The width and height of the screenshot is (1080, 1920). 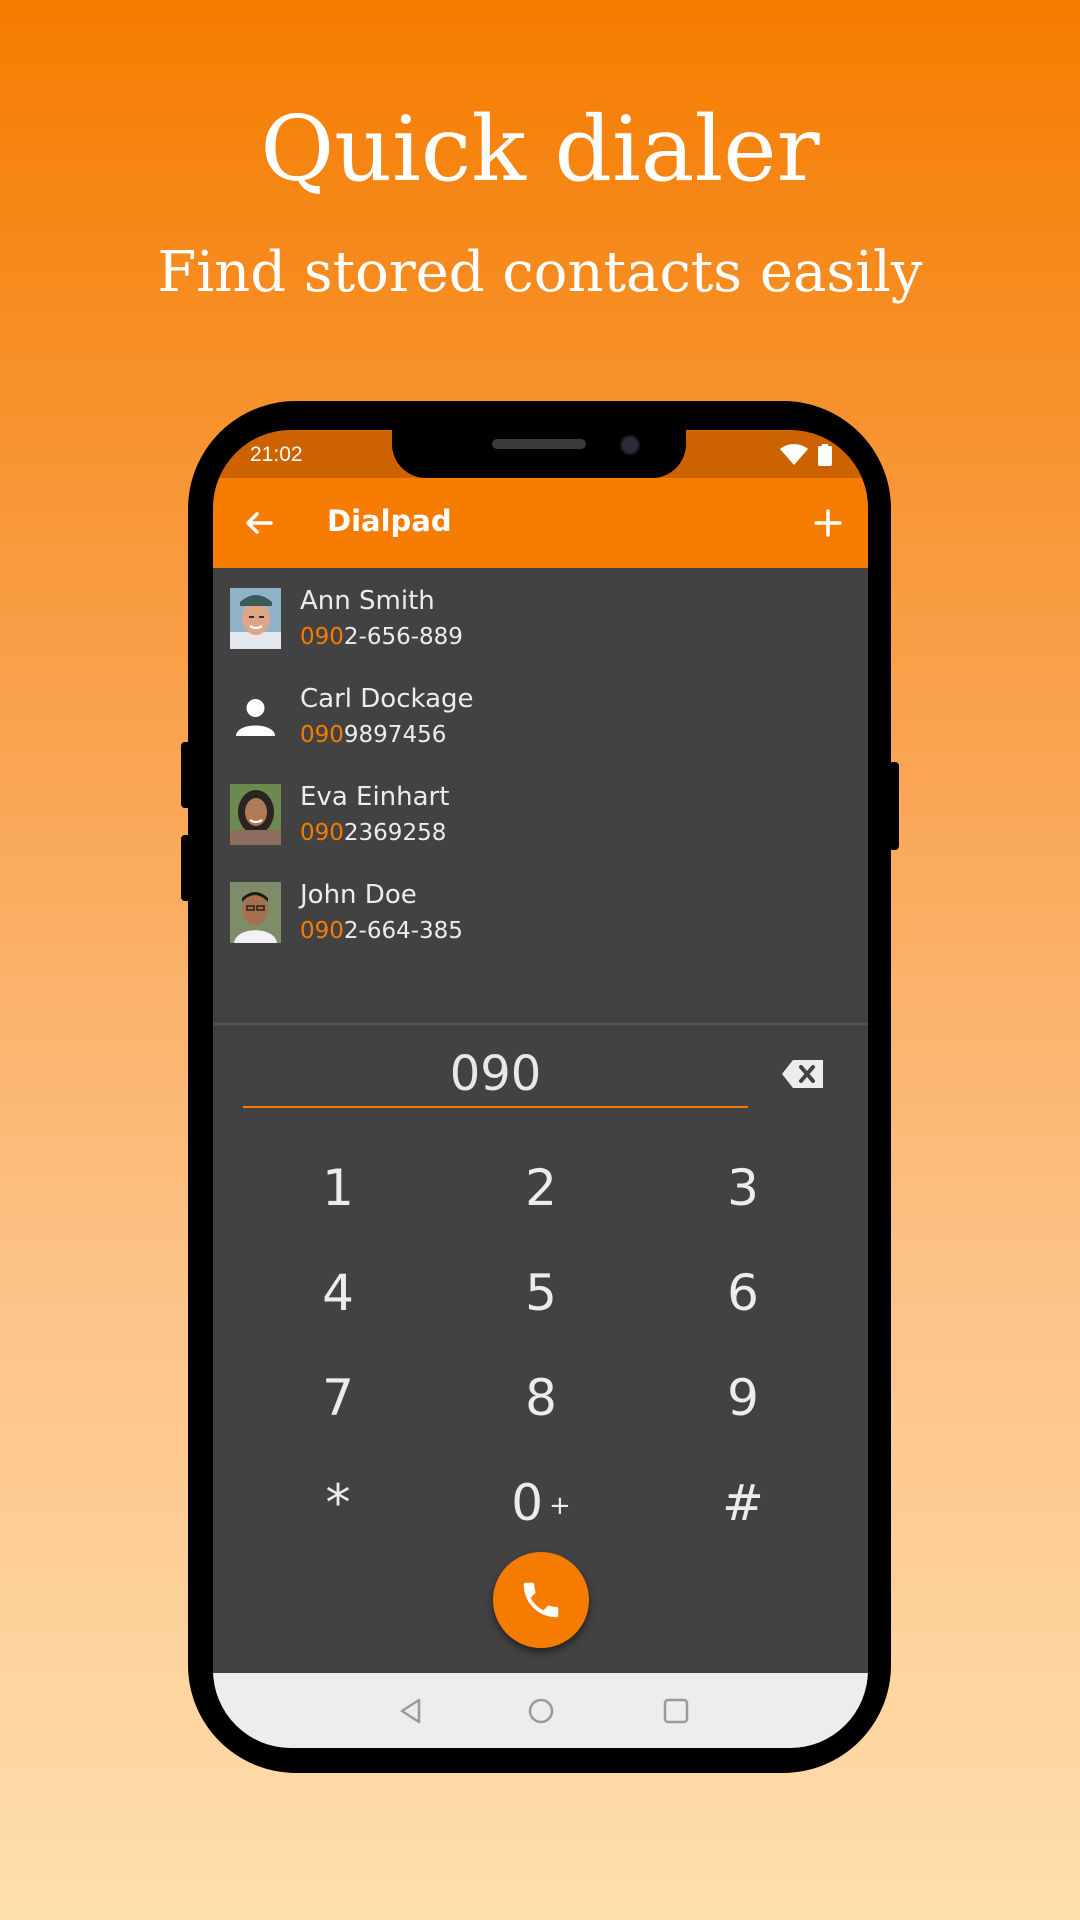 What do you see at coordinates (539, 444) in the screenshot?
I see `phone-speaker` at bounding box center [539, 444].